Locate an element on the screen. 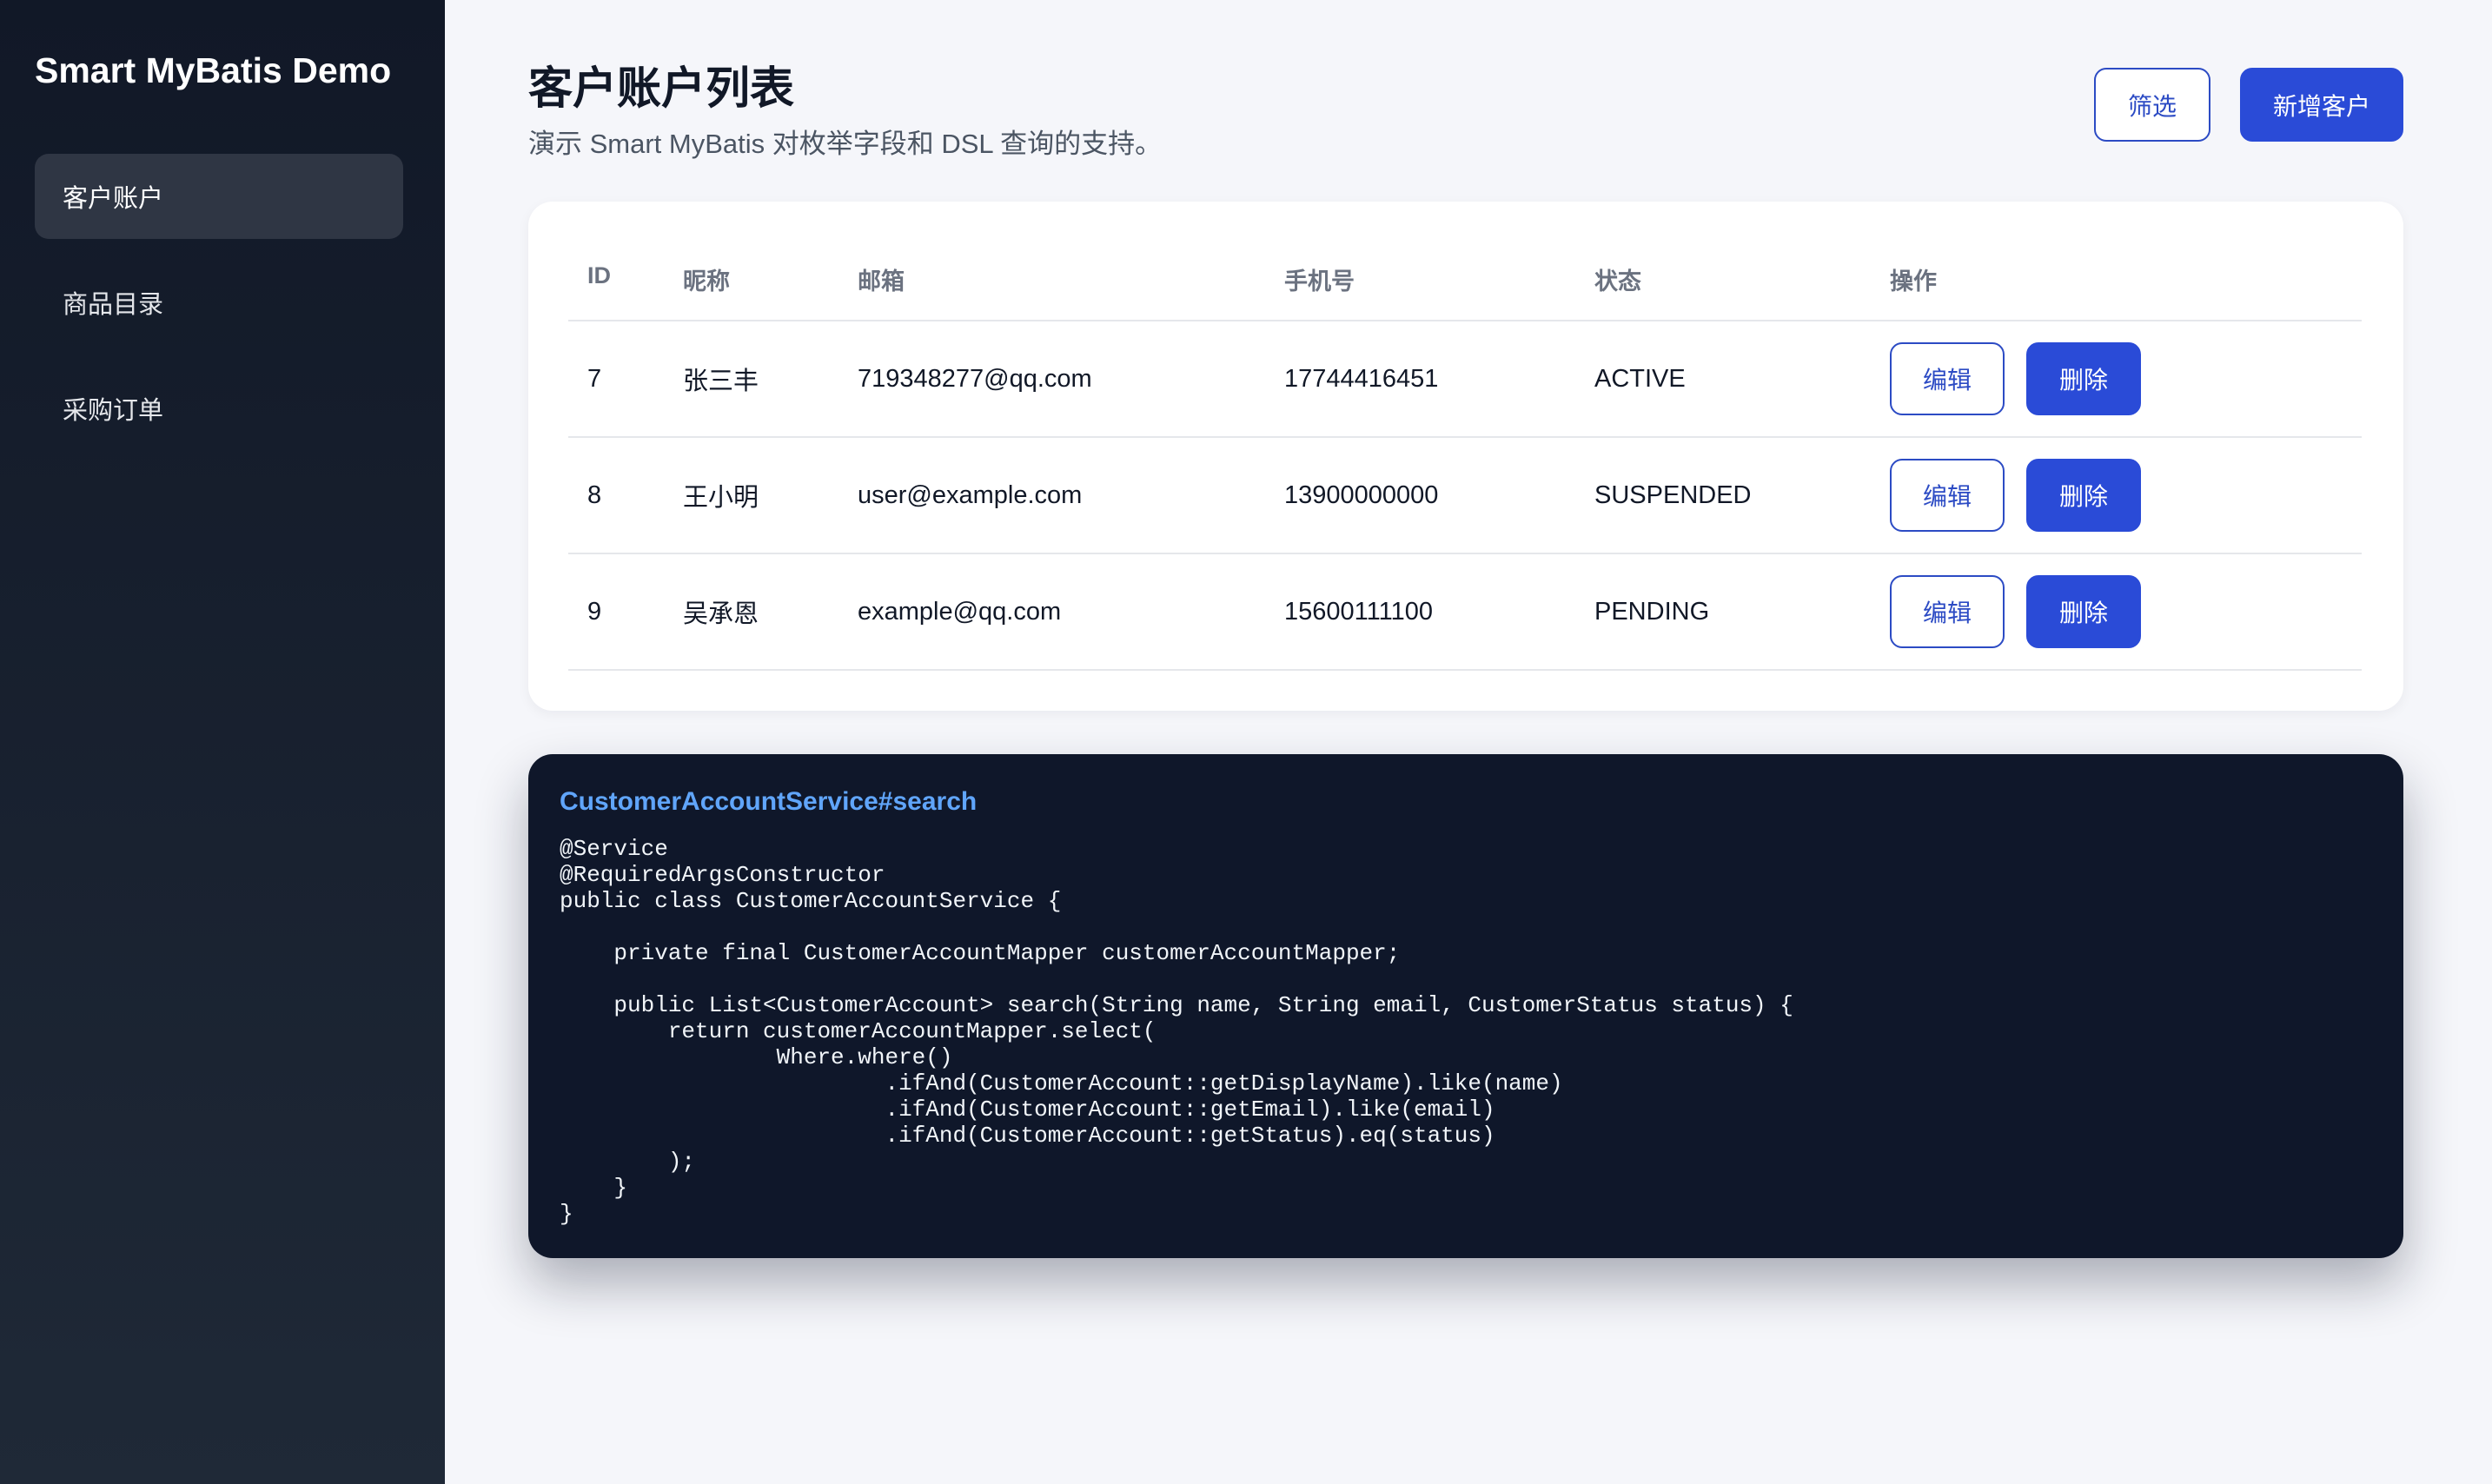 This screenshot has width=2492, height=1484. sidebar-item-label: 客户账户 is located at coordinates (113, 199).